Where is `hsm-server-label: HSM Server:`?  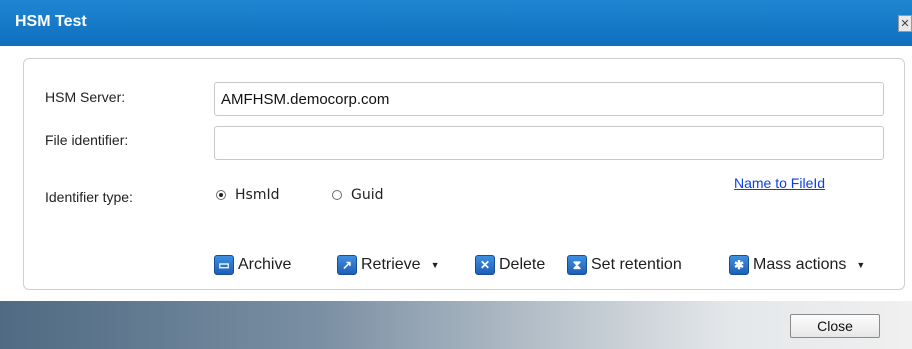
hsm-server-label: HSM Server: is located at coordinates (85, 97).